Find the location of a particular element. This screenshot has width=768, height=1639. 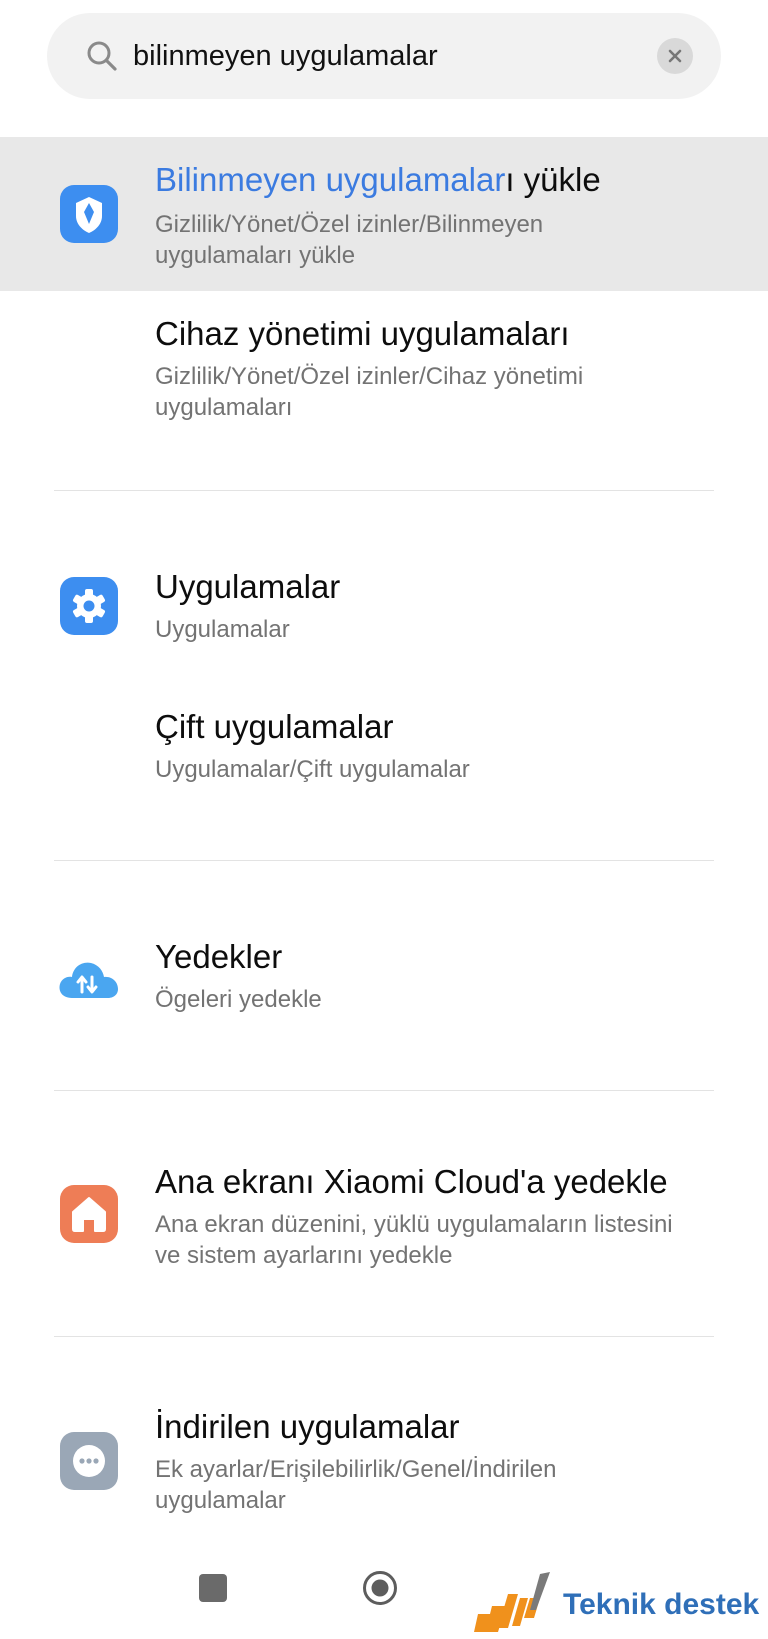

result-backups: Yedekler Ögeleri yedekle is located at coordinates (384, 975).